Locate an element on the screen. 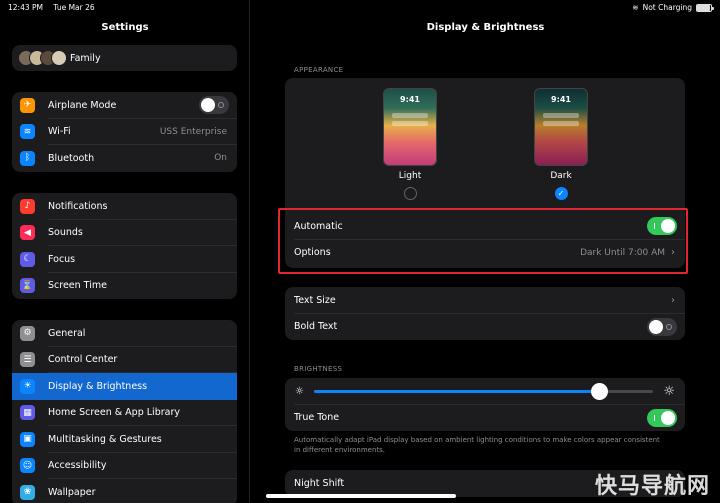 The width and height of the screenshot is (720, 503). grid-icon: ▦ is located at coordinates (27, 413).